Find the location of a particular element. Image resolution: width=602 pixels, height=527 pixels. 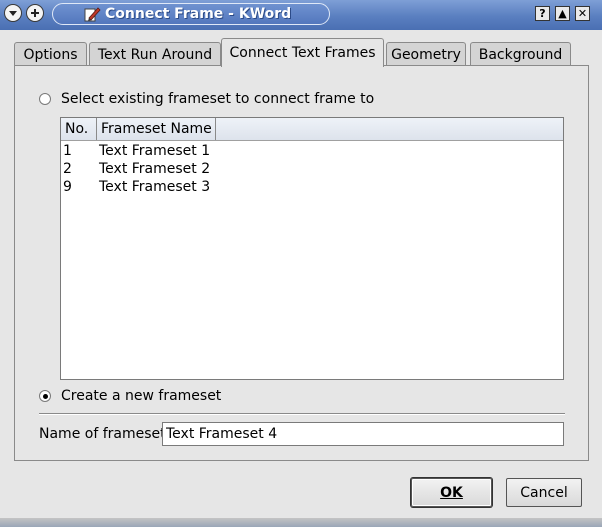

new-frameset-radio is located at coordinates (45, 396).